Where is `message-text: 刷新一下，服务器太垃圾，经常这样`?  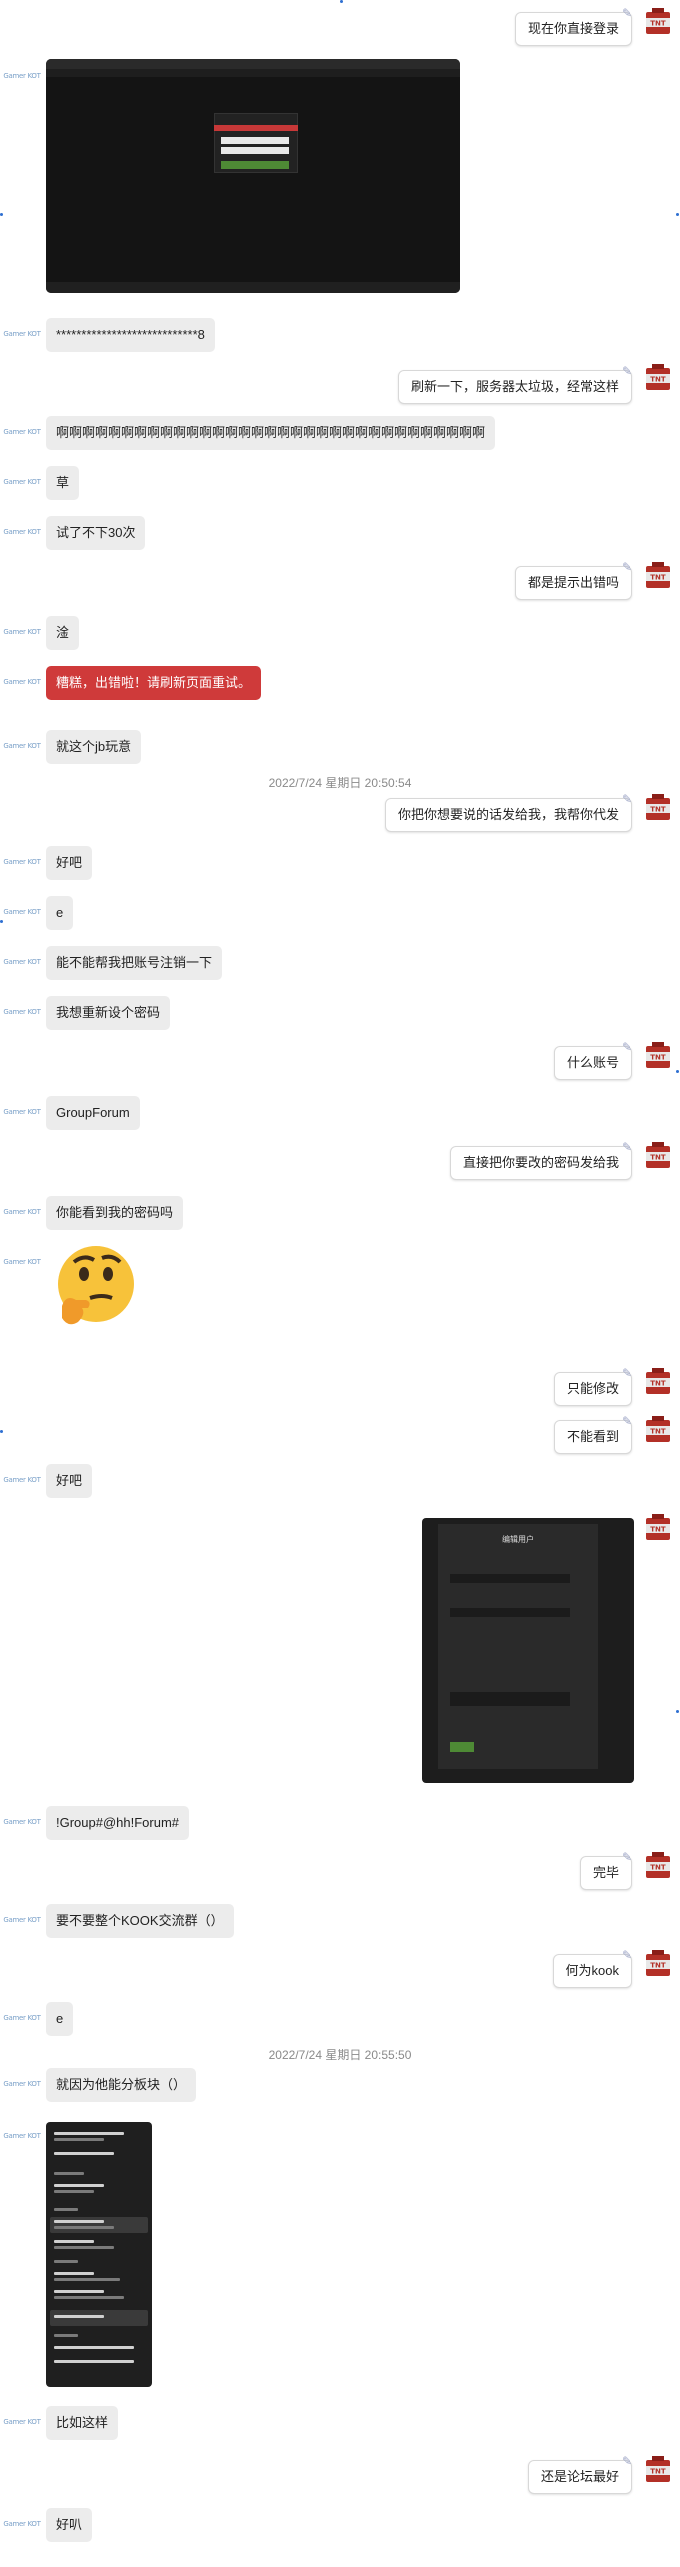
message-text: 刷新一下，服务器太垃圾，经常这样 is located at coordinates (514, 386).